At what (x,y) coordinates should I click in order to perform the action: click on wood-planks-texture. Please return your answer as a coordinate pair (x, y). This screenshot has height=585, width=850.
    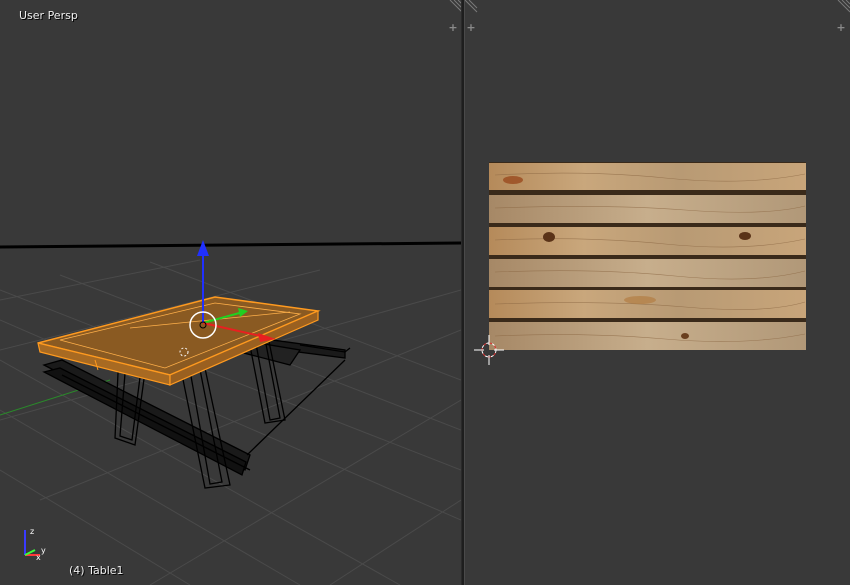
    Looking at the image, I should click on (647, 256).